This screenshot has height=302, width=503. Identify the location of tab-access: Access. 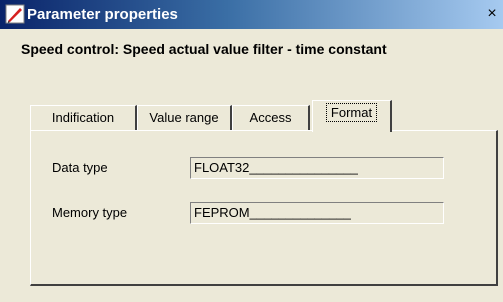
(271, 117).